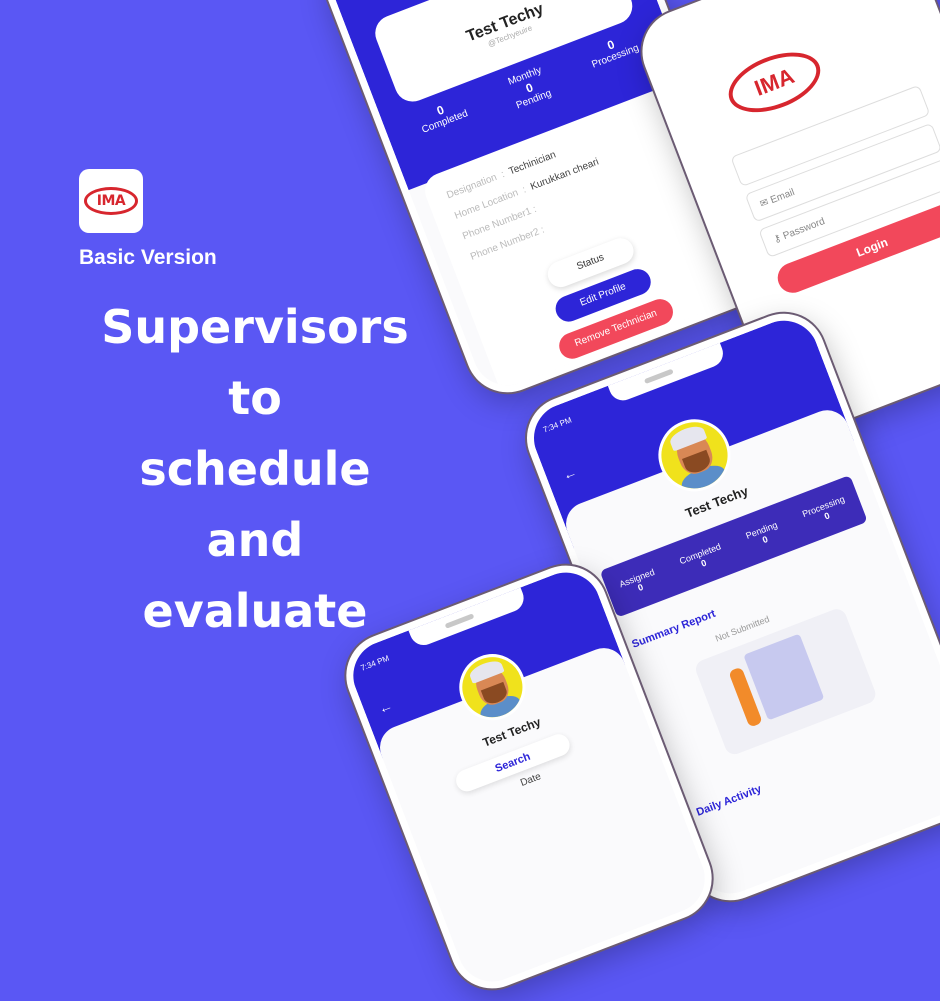  Describe the element at coordinates (255, 540) in the screenshot. I see `headline-line: and` at that location.